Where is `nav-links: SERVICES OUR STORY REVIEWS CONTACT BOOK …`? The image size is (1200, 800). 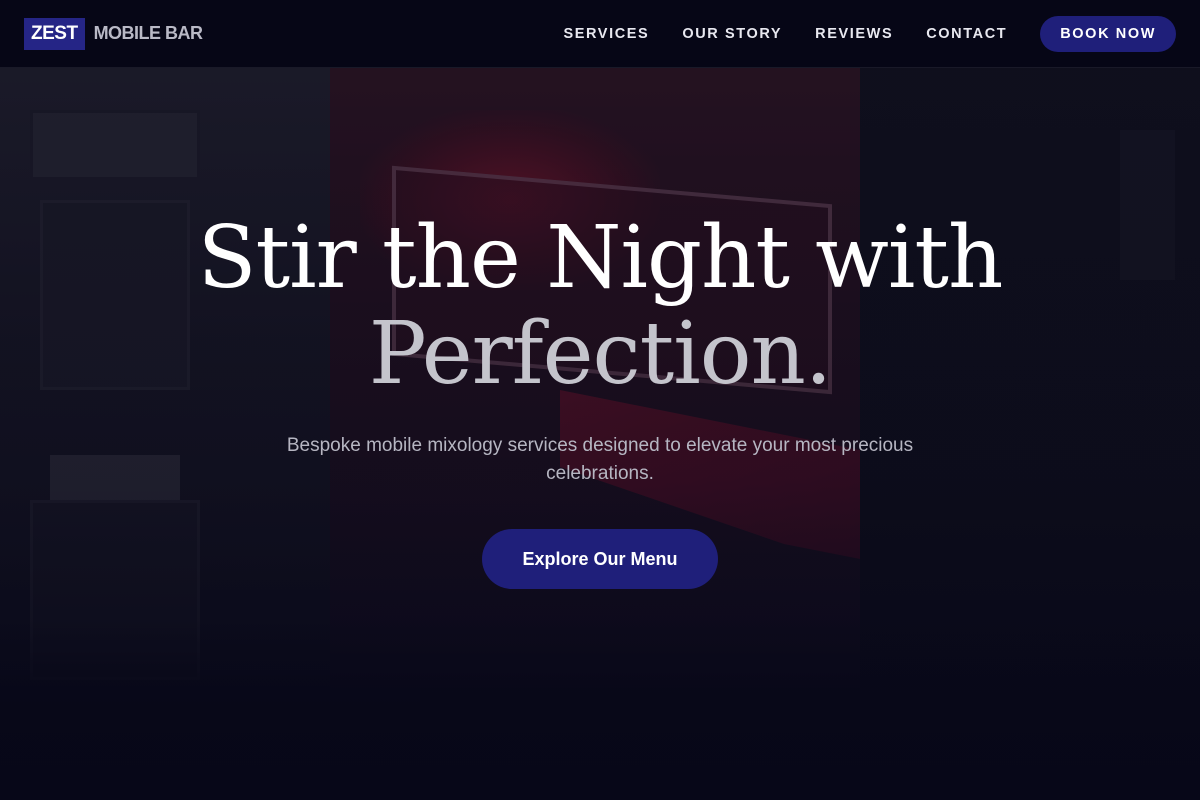
nav-links: SERVICES OUR STORY REVIEWS CONTACT BOOK … is located at coordinates (869, 33).